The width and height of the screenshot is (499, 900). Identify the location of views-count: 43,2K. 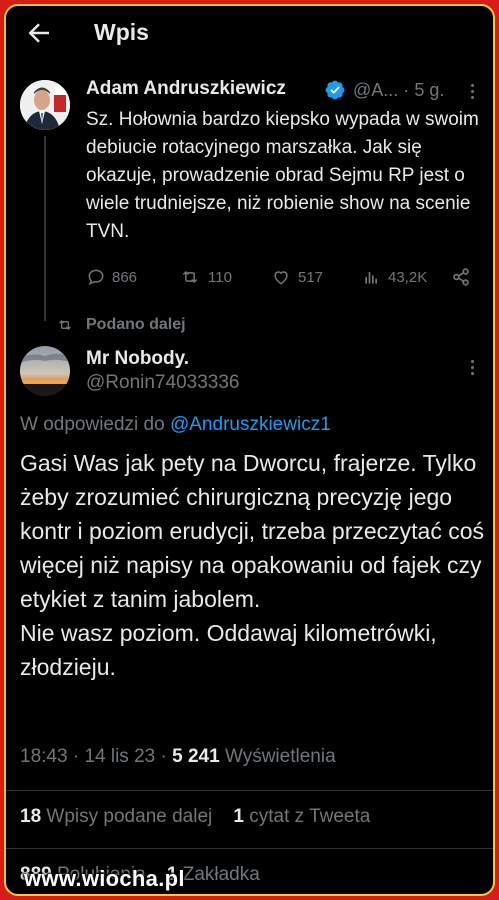
(408, 277).